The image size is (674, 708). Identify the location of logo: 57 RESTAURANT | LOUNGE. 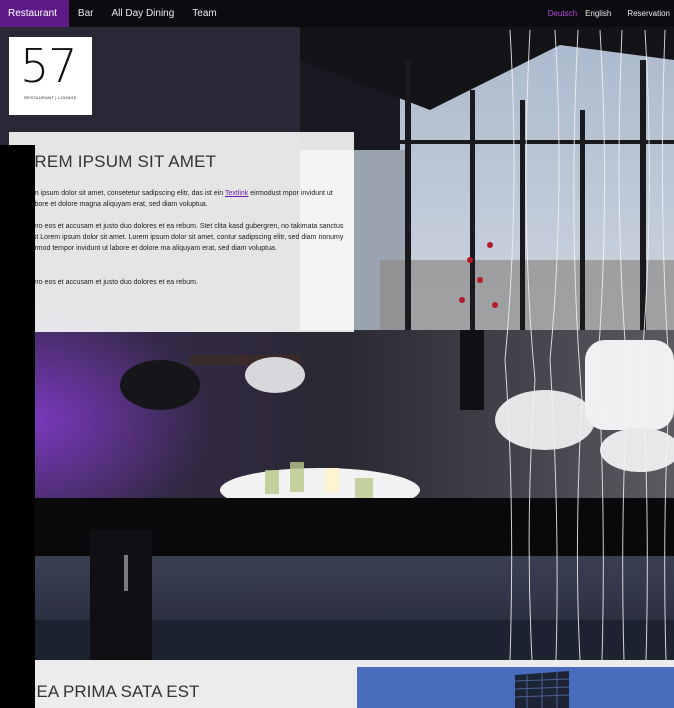
(50, 76).